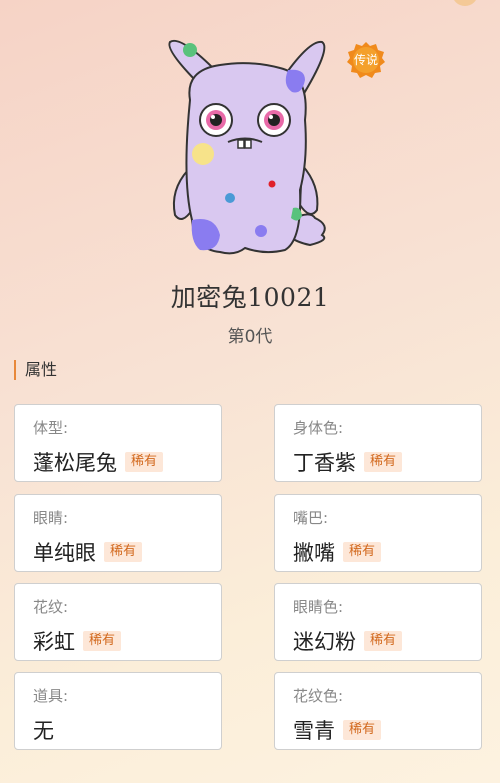 This screenshot has height=783, width=500. Describe the element at coordinates (314, 553) in the screenshot. I see `attribute-value: 撇嘴` at that location.